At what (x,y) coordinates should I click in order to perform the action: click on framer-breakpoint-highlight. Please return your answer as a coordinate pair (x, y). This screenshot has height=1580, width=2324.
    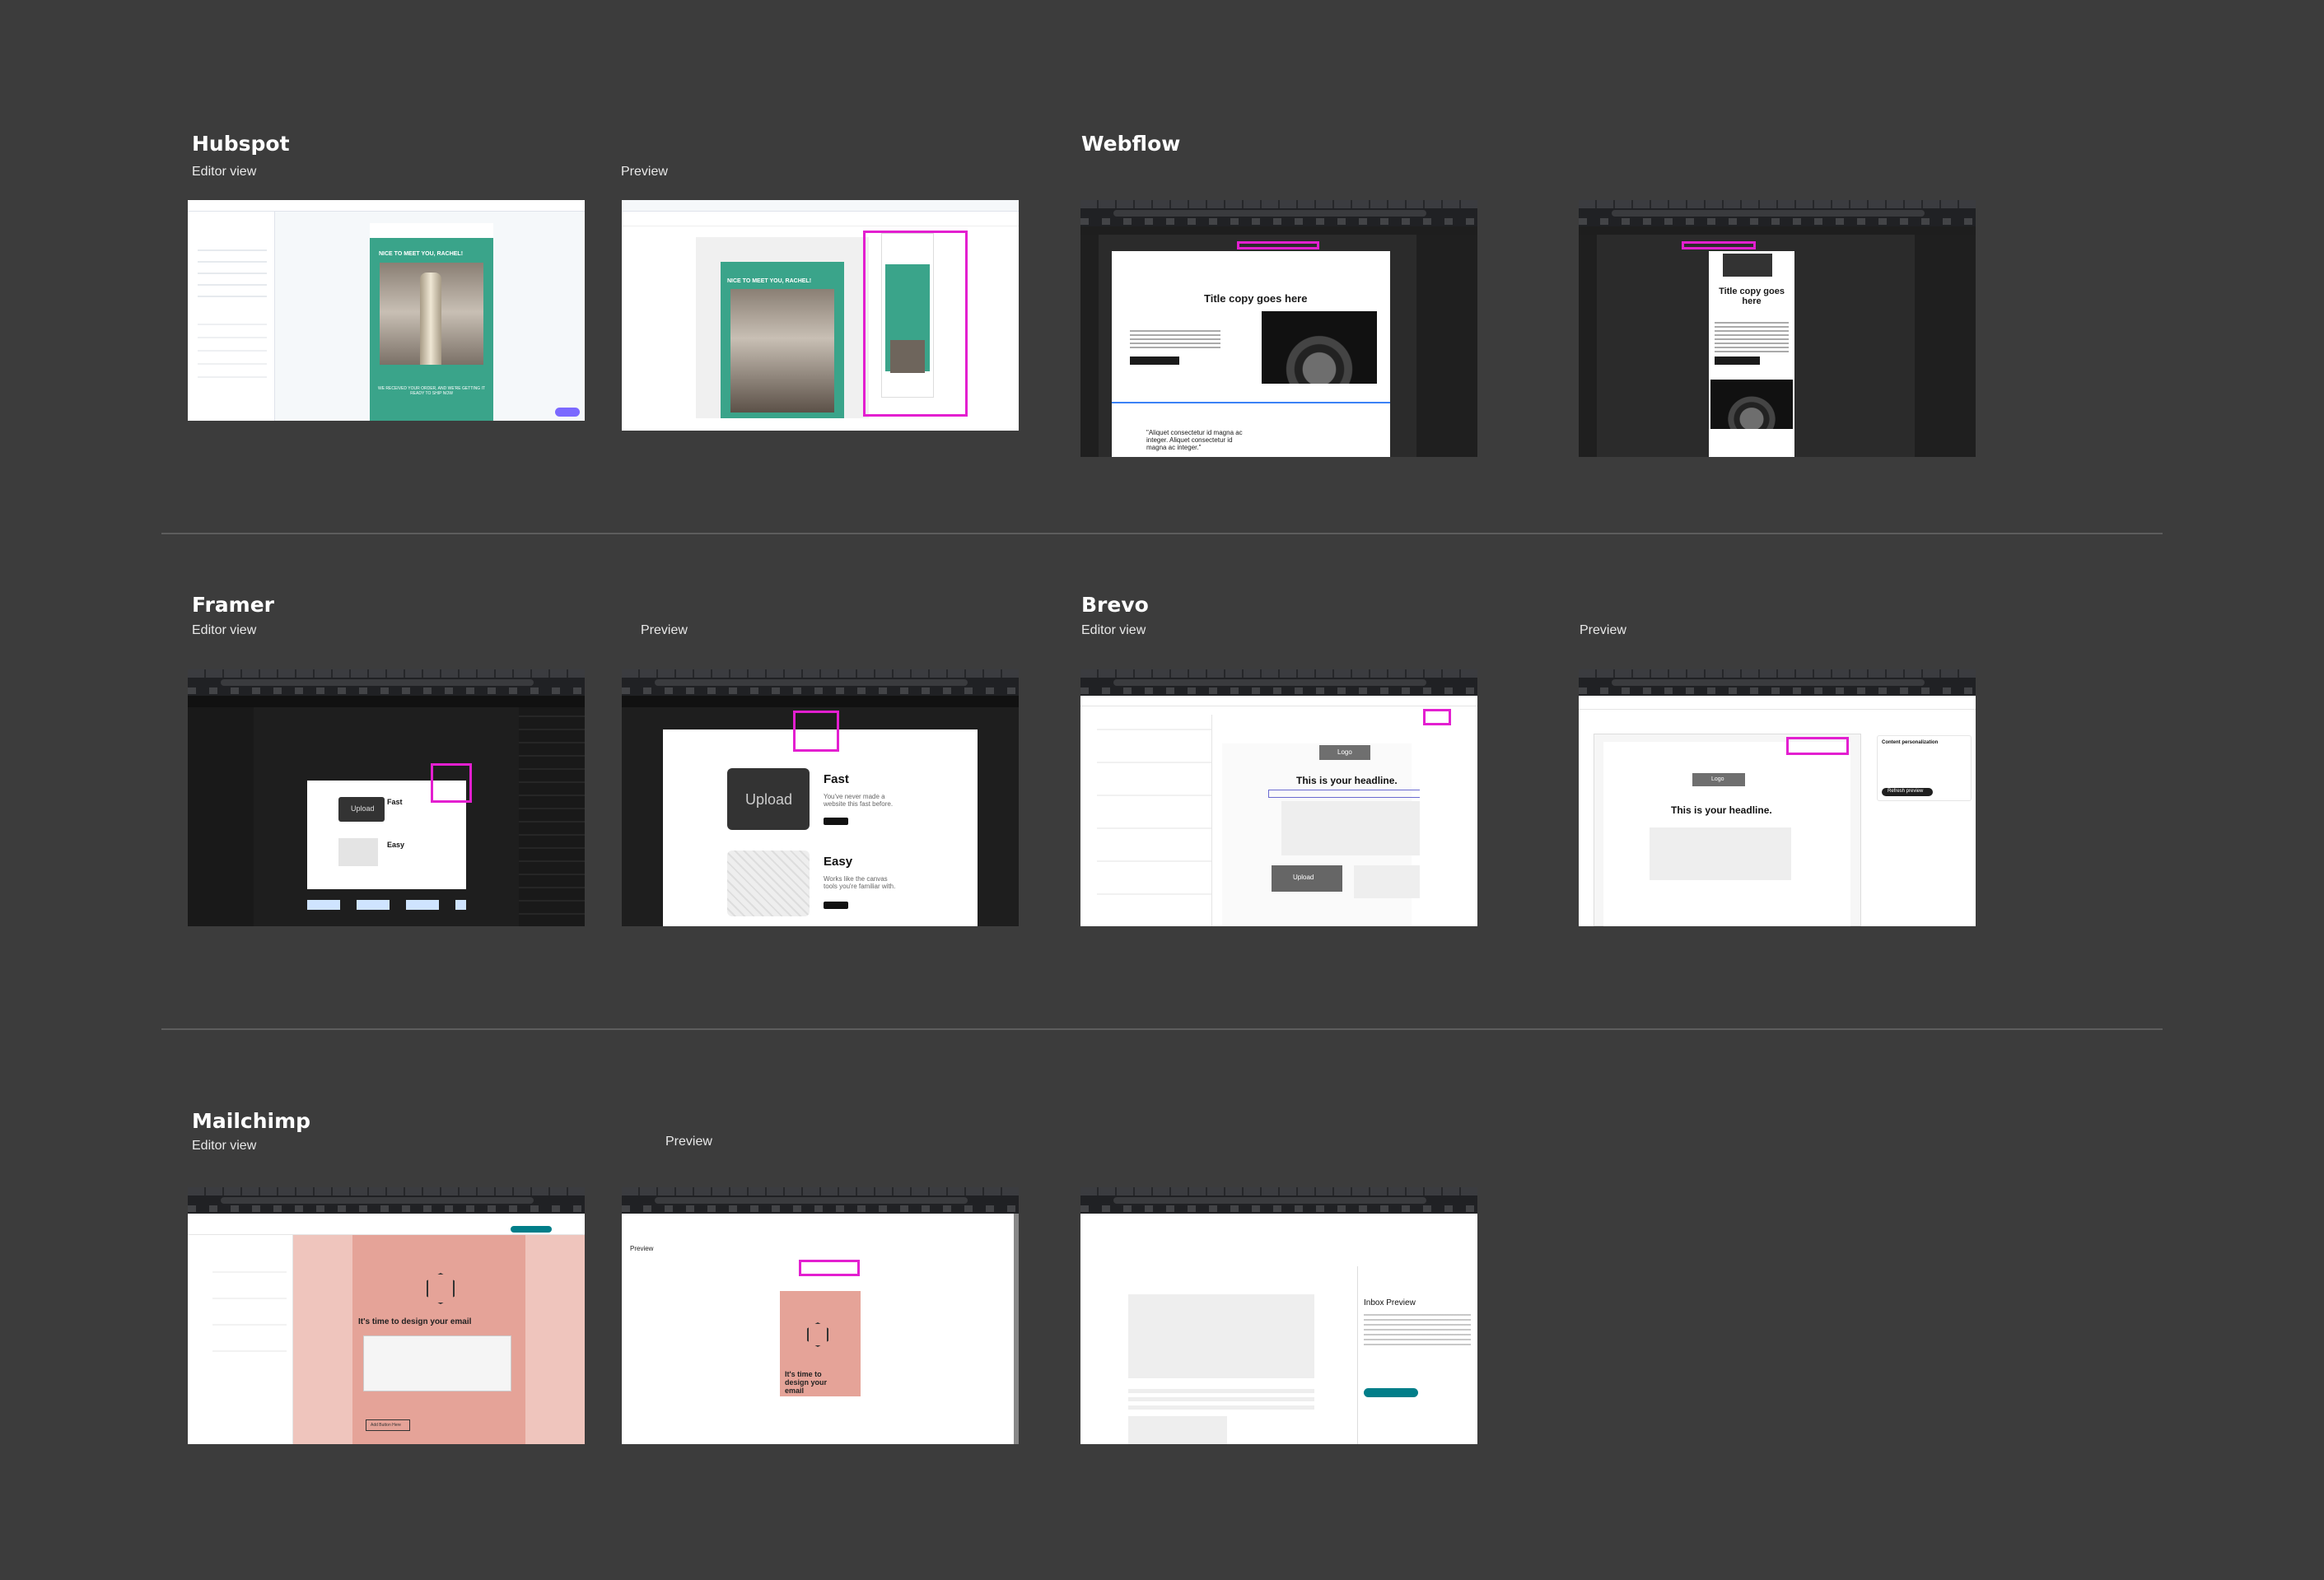
    Looking at the image, I should click on (451, 783).